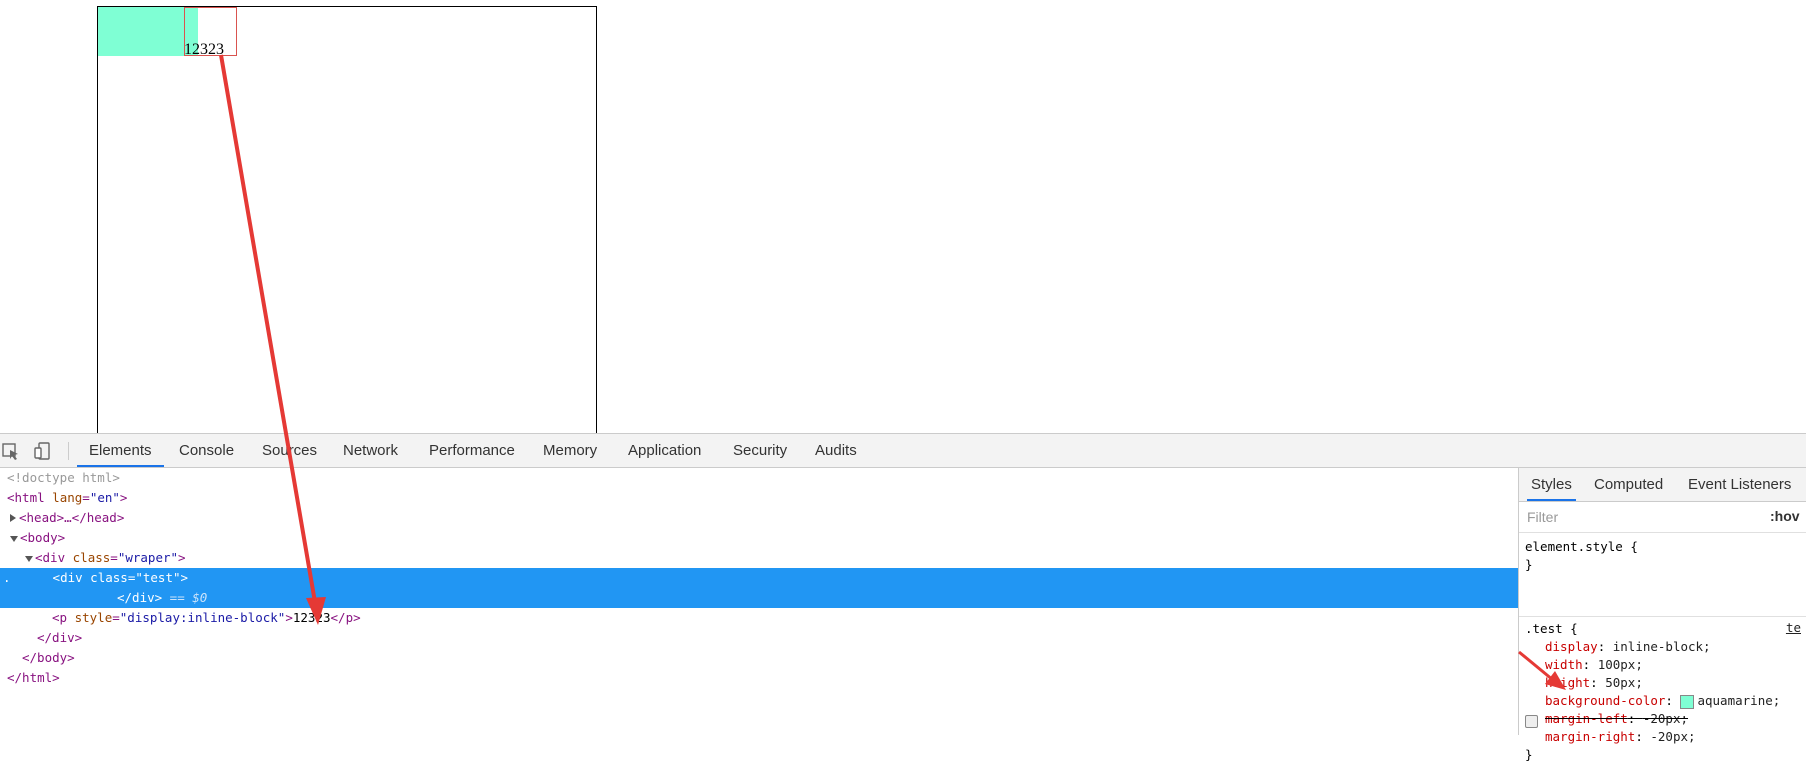 The height and width of the screenshot is (764, 1806). What do you see at coordinates (570, 450) in the screenshot?
I see `tab-memory: Memory` at bounding box center [570, 450].